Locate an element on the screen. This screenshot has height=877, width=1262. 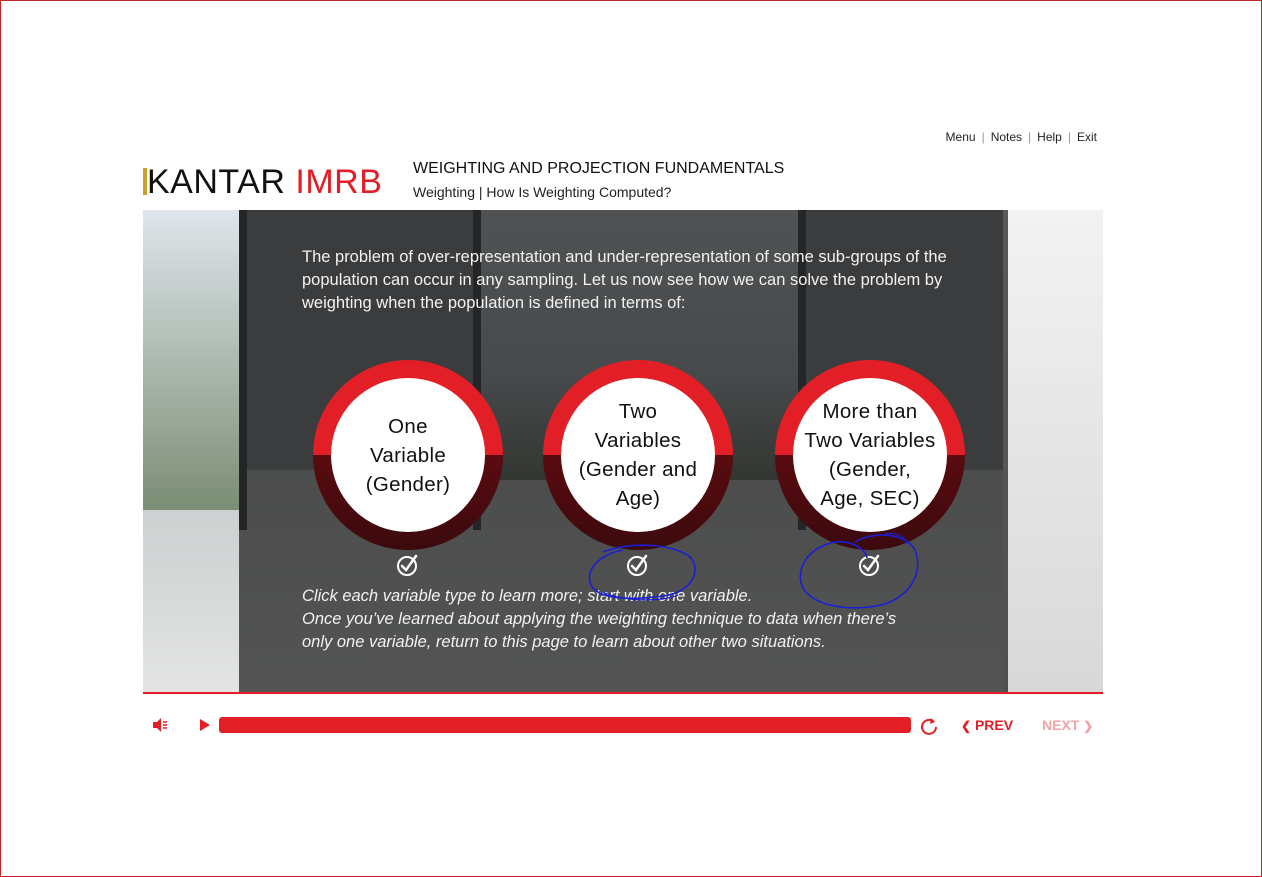
course-breadcrumb: Weighting | How Is Weighting Computed? is located at coordinates (542, 192).